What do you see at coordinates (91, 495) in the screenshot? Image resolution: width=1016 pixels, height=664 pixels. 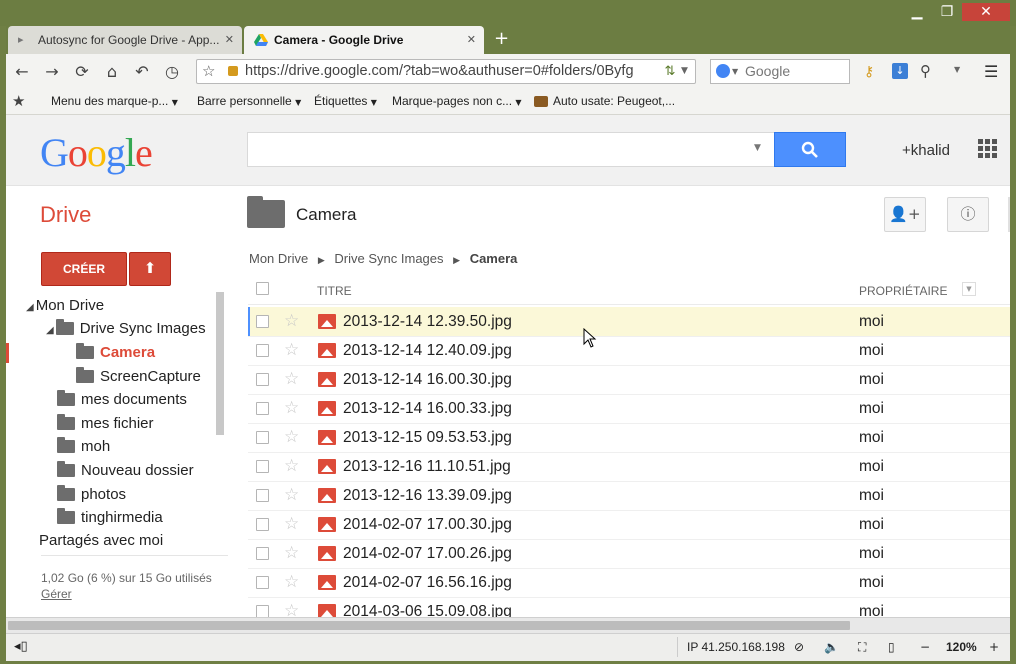 I see `tree-item-photos: photos` at bounding box center [91, 495].